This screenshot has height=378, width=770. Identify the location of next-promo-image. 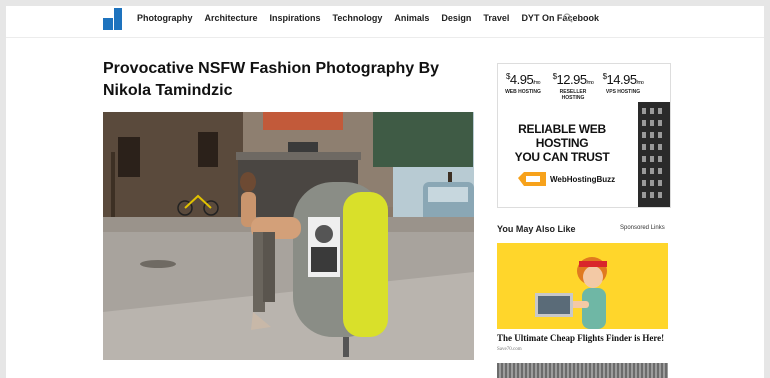
(582, 370).